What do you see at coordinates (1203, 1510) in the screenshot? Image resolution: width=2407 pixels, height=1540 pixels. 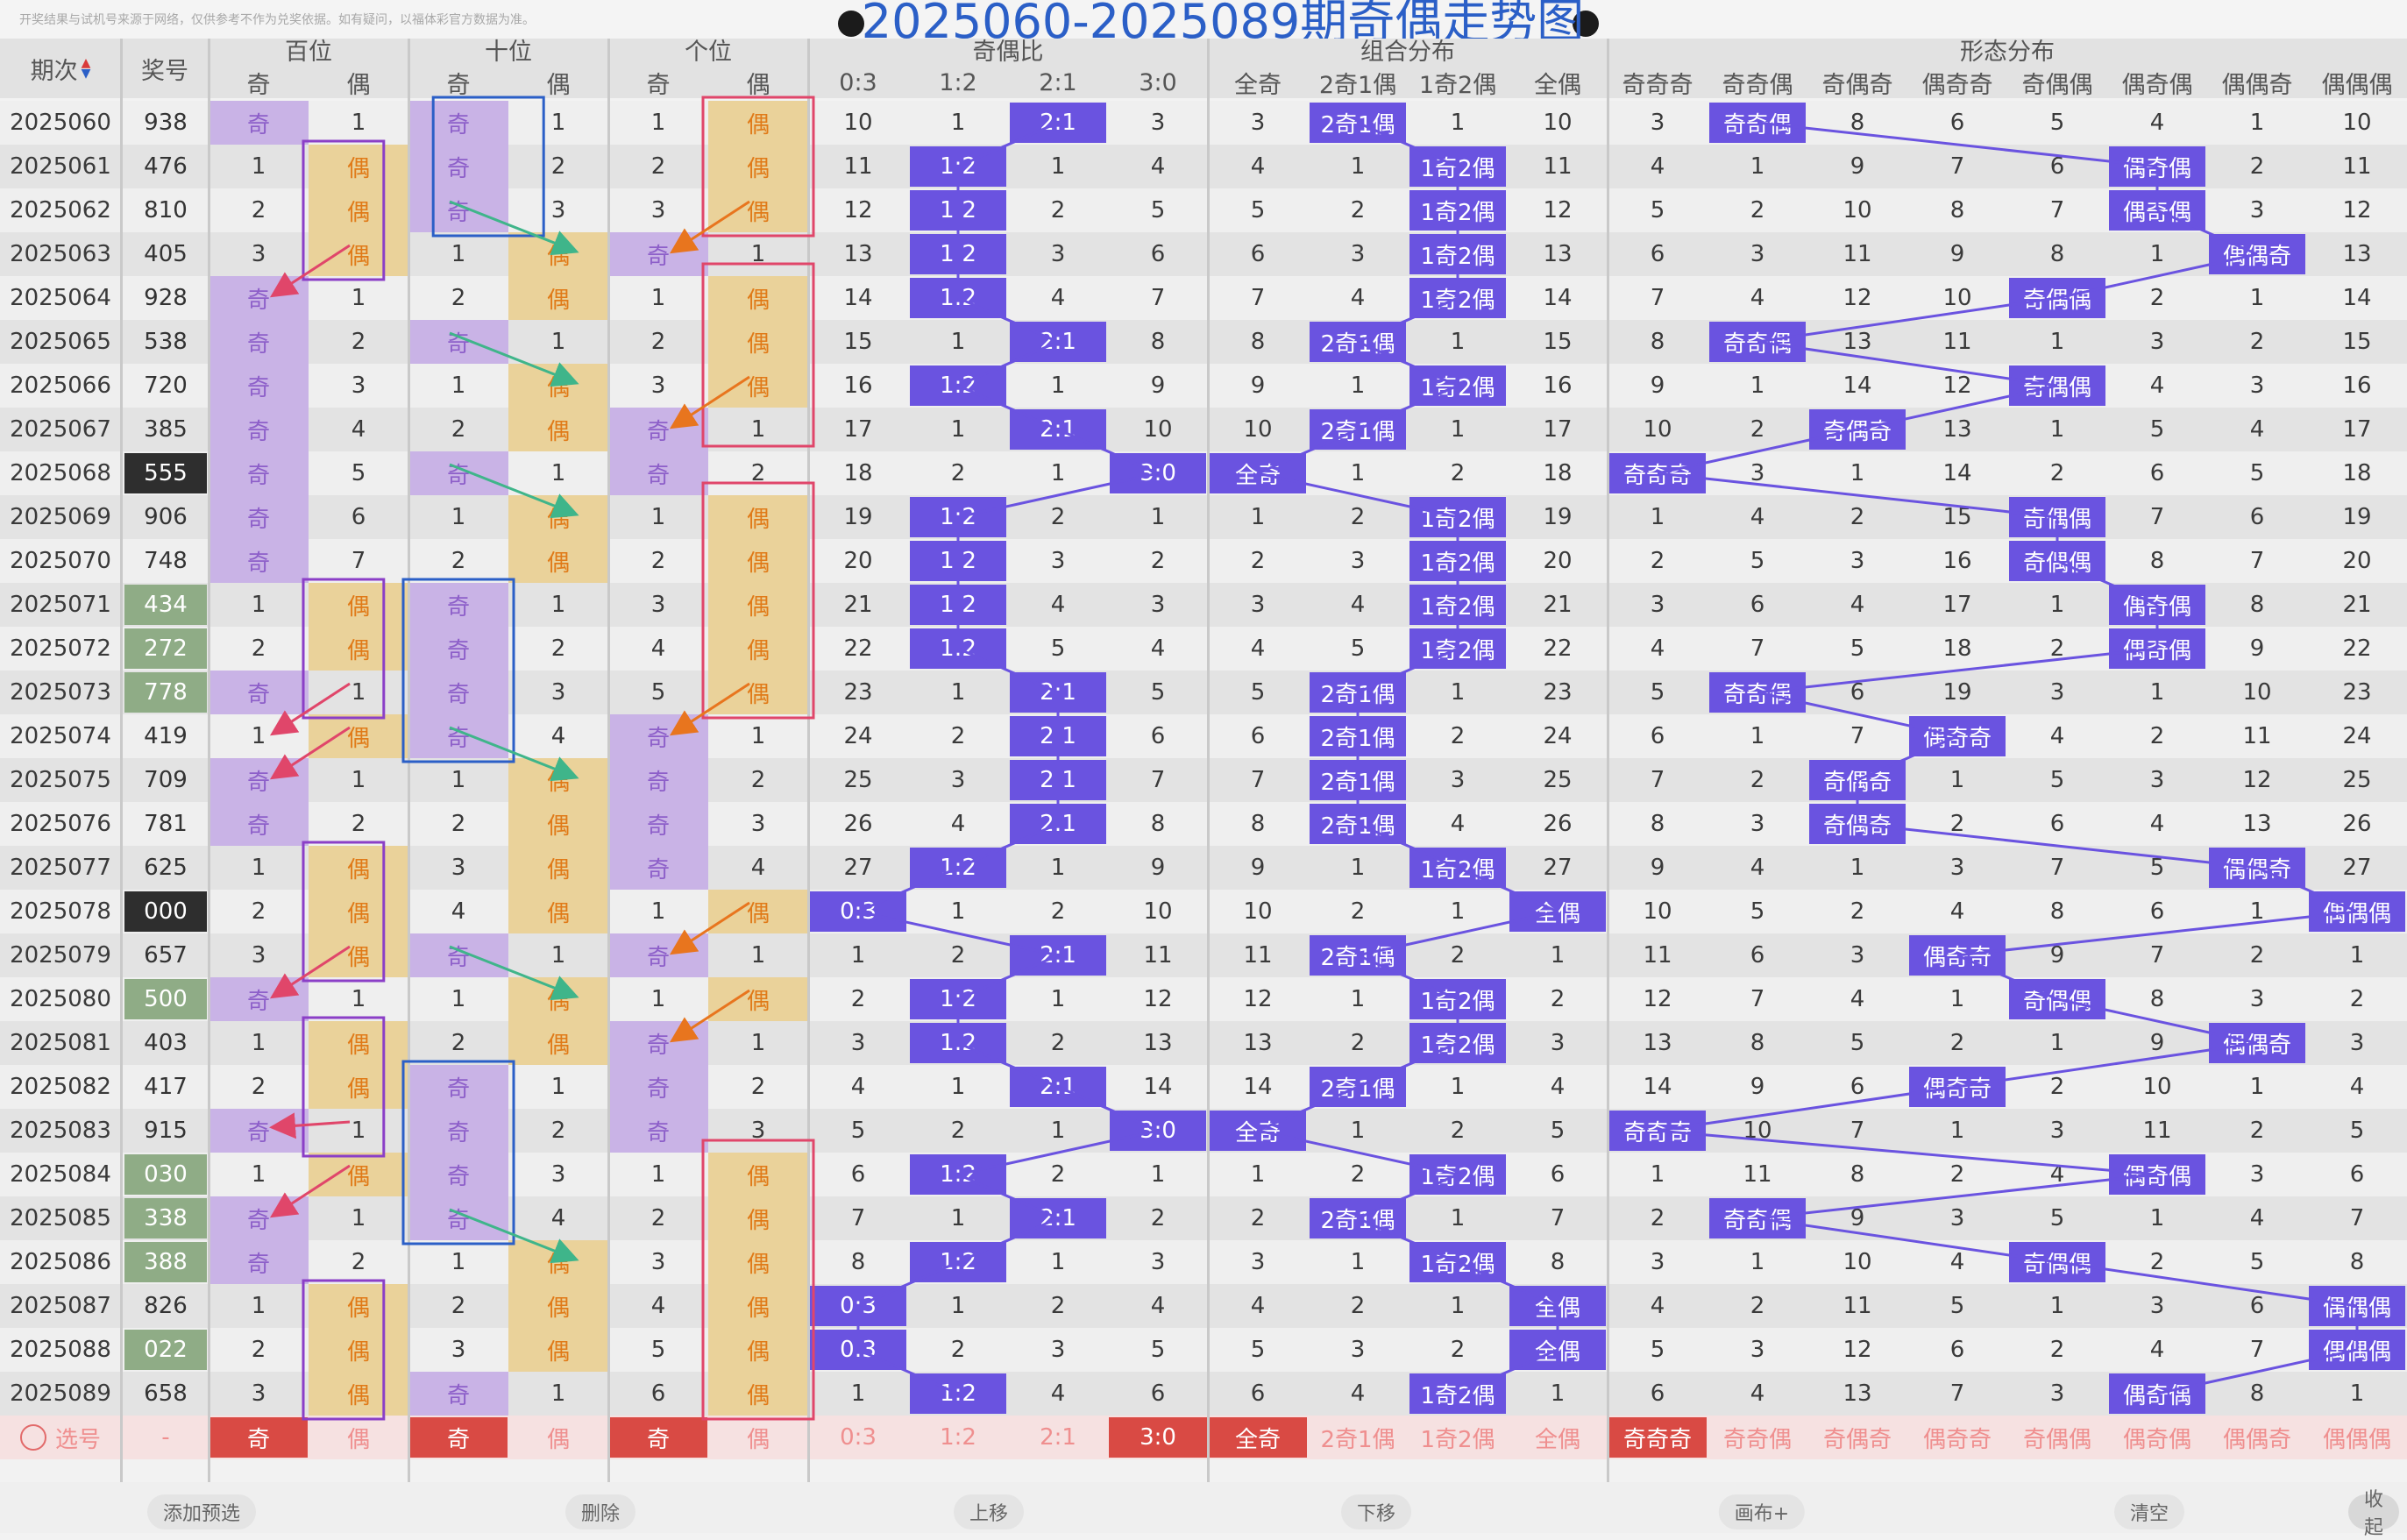 I see `bottom-toolbar: 添加预选 删除 上移 下移 画布+ 清空 收起` at bounding box center [1203, 1510].